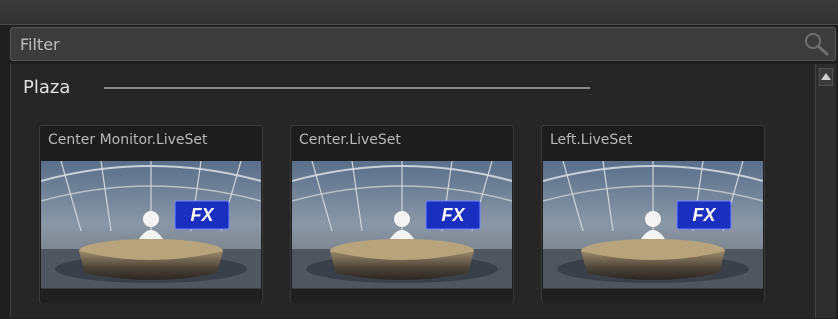  What do you see at coordinates (591, 140) in the screenshot?
I see `card-label: Left.LiveSet` at bounding box center [591, 140].